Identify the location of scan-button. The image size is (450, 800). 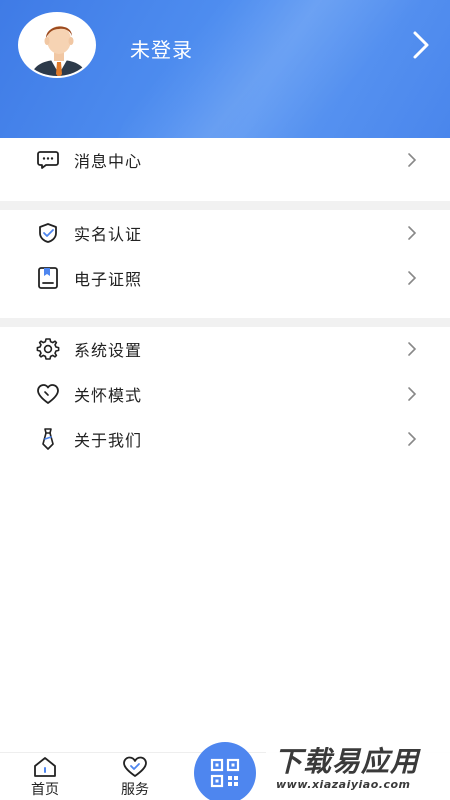
(225, 771).